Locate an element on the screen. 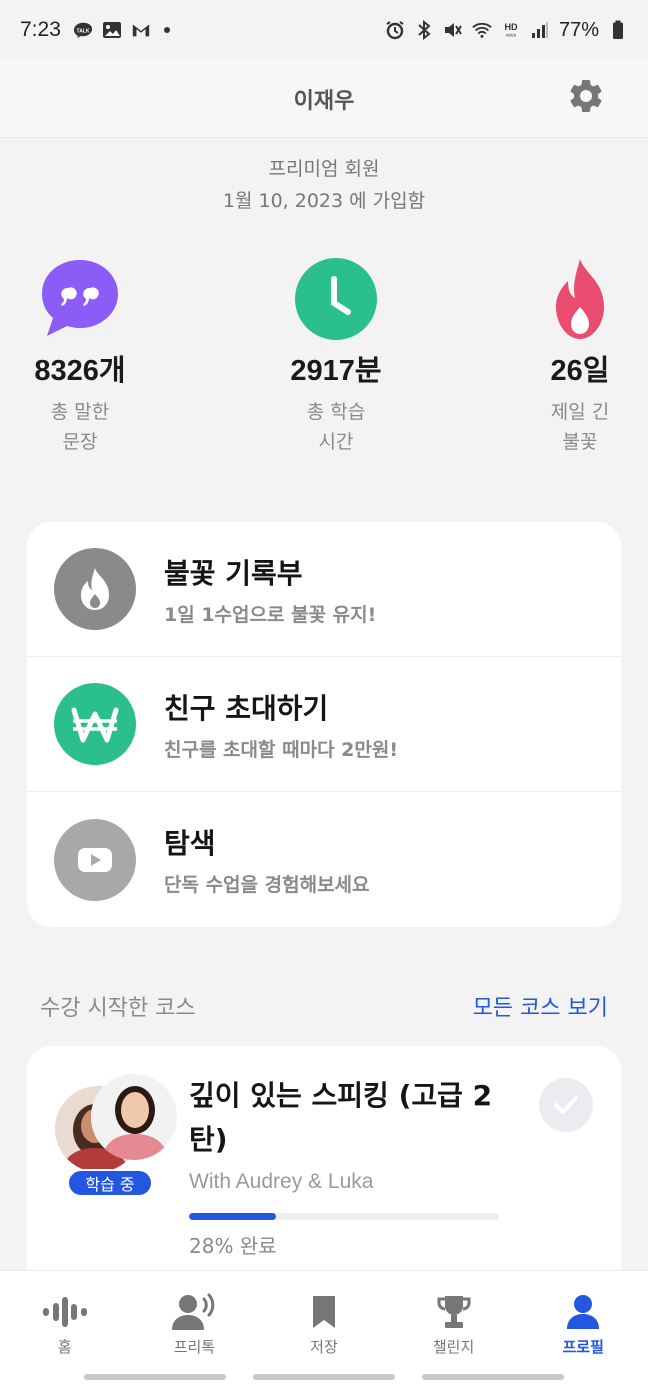 The height and width of the screenshot is (1390, 648). stat-study-time: 2917분 총 학습 시간 is located at coordinates (336, 356).